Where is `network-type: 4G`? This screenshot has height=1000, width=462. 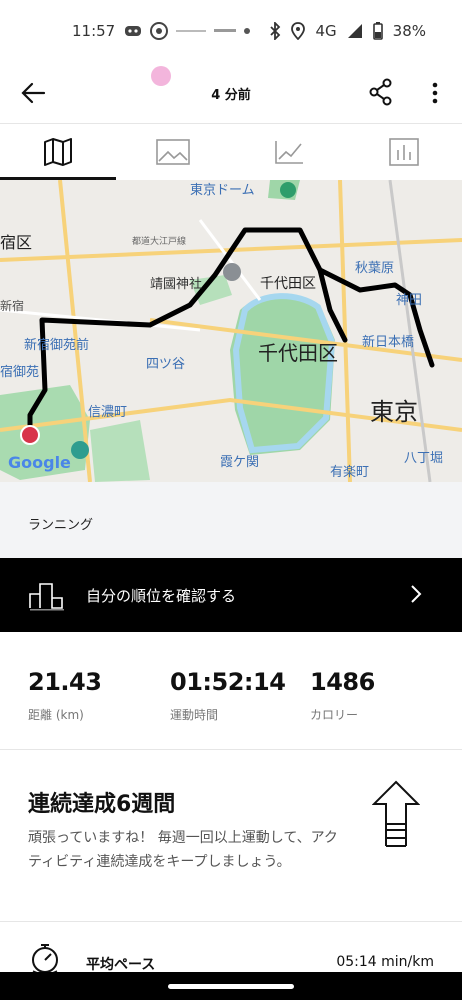
network-type: 4G is located at coordinates (326, 31).